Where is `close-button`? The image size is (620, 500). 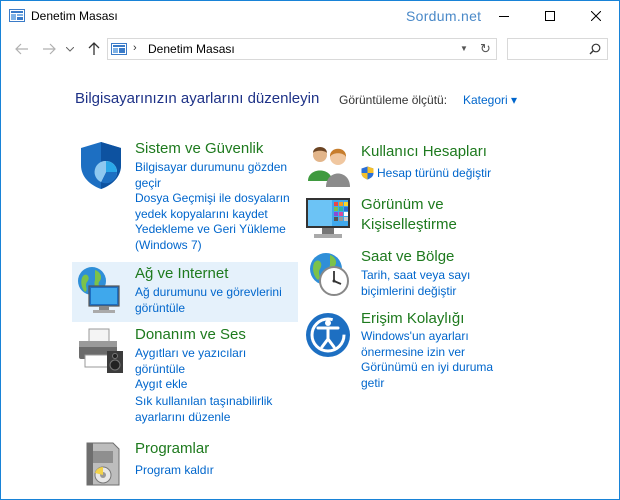
close-button is located at coordinates (596, 16).